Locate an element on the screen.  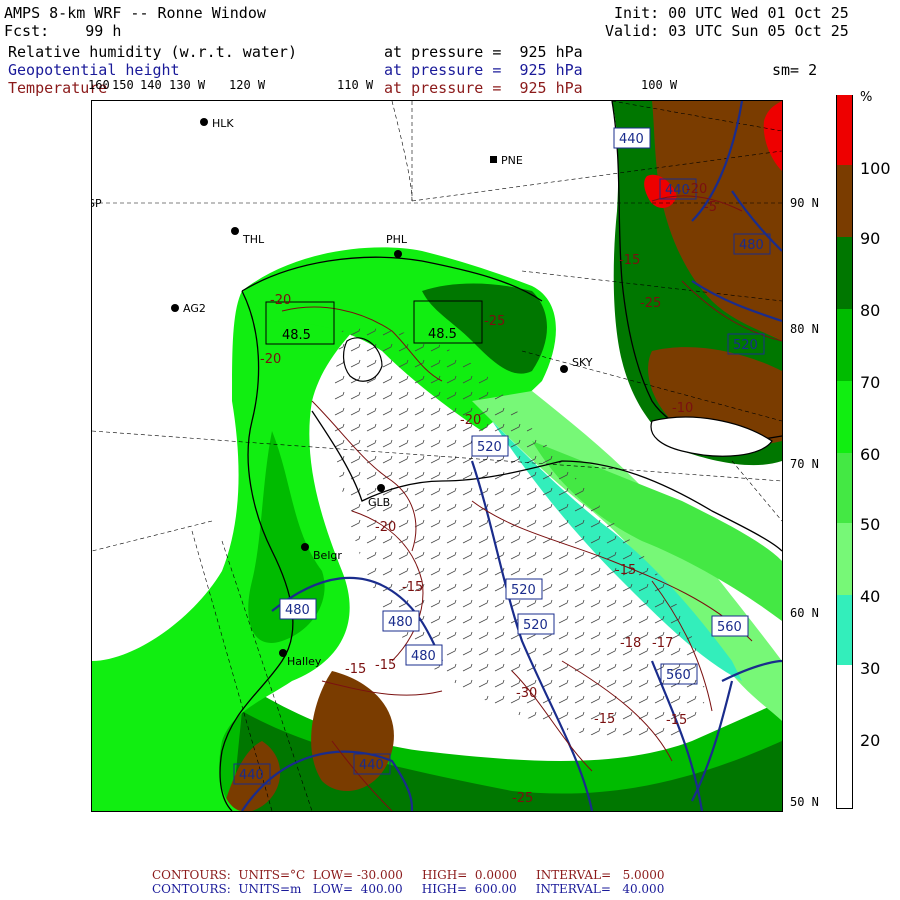
lat-label: 90 N is located at coordinates (804, 203).